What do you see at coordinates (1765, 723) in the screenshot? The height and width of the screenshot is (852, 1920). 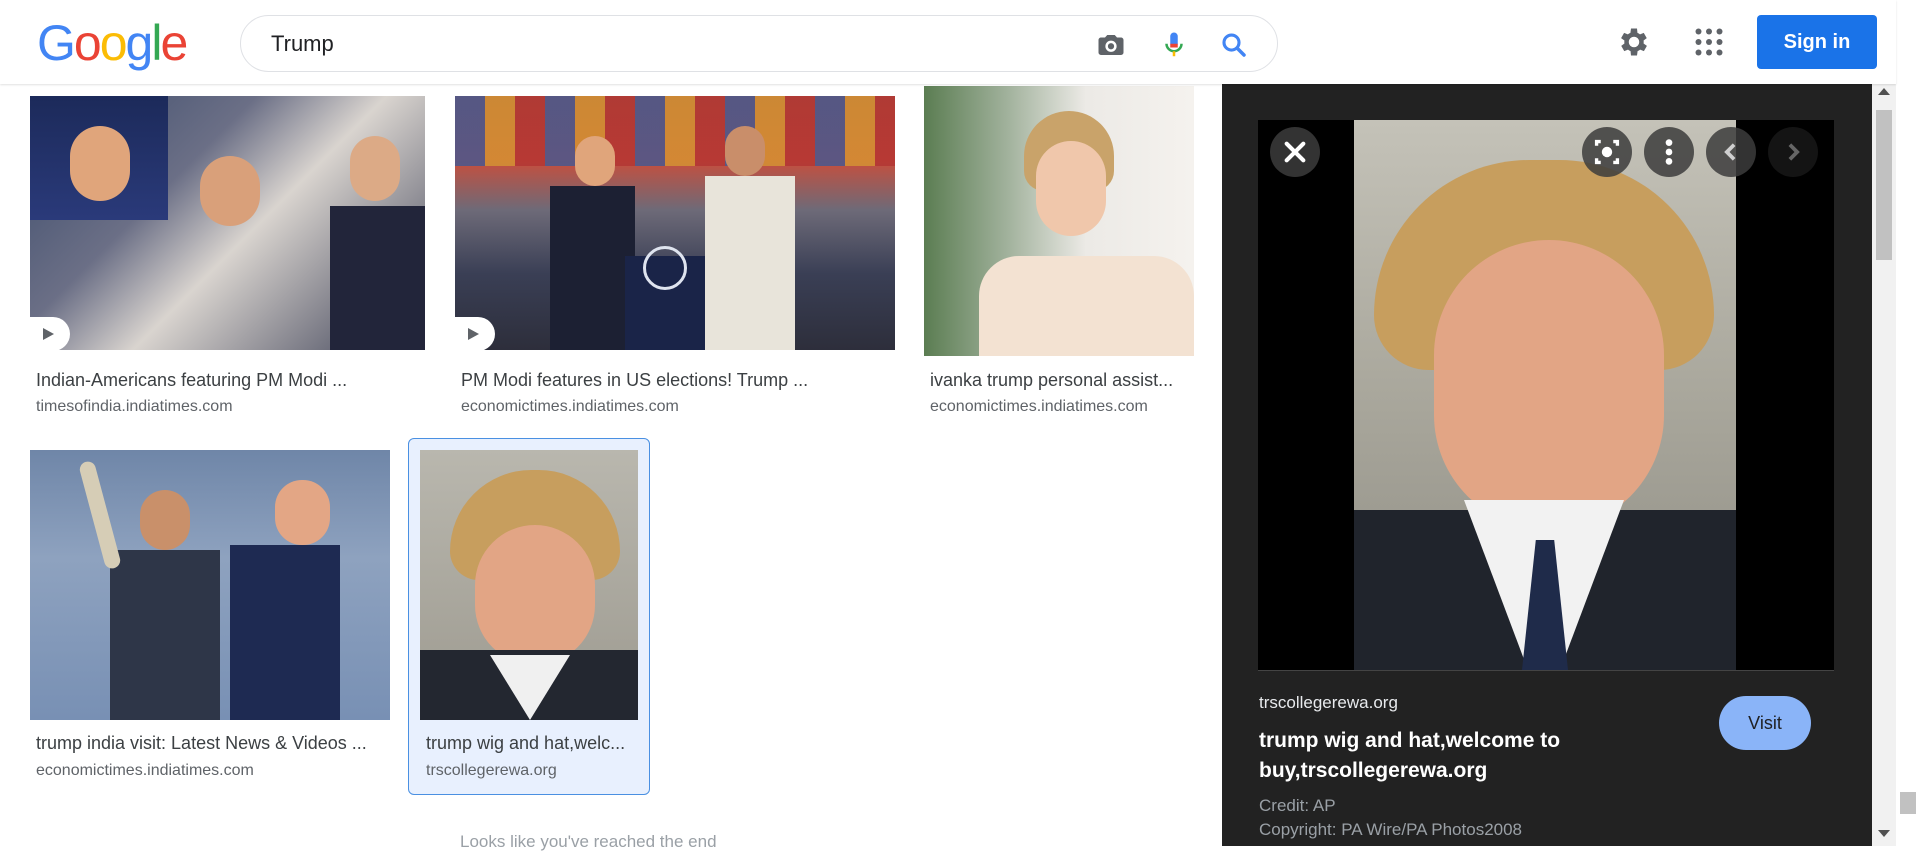 I see `visit-button: Visit` at bounding box center [1765, 723].